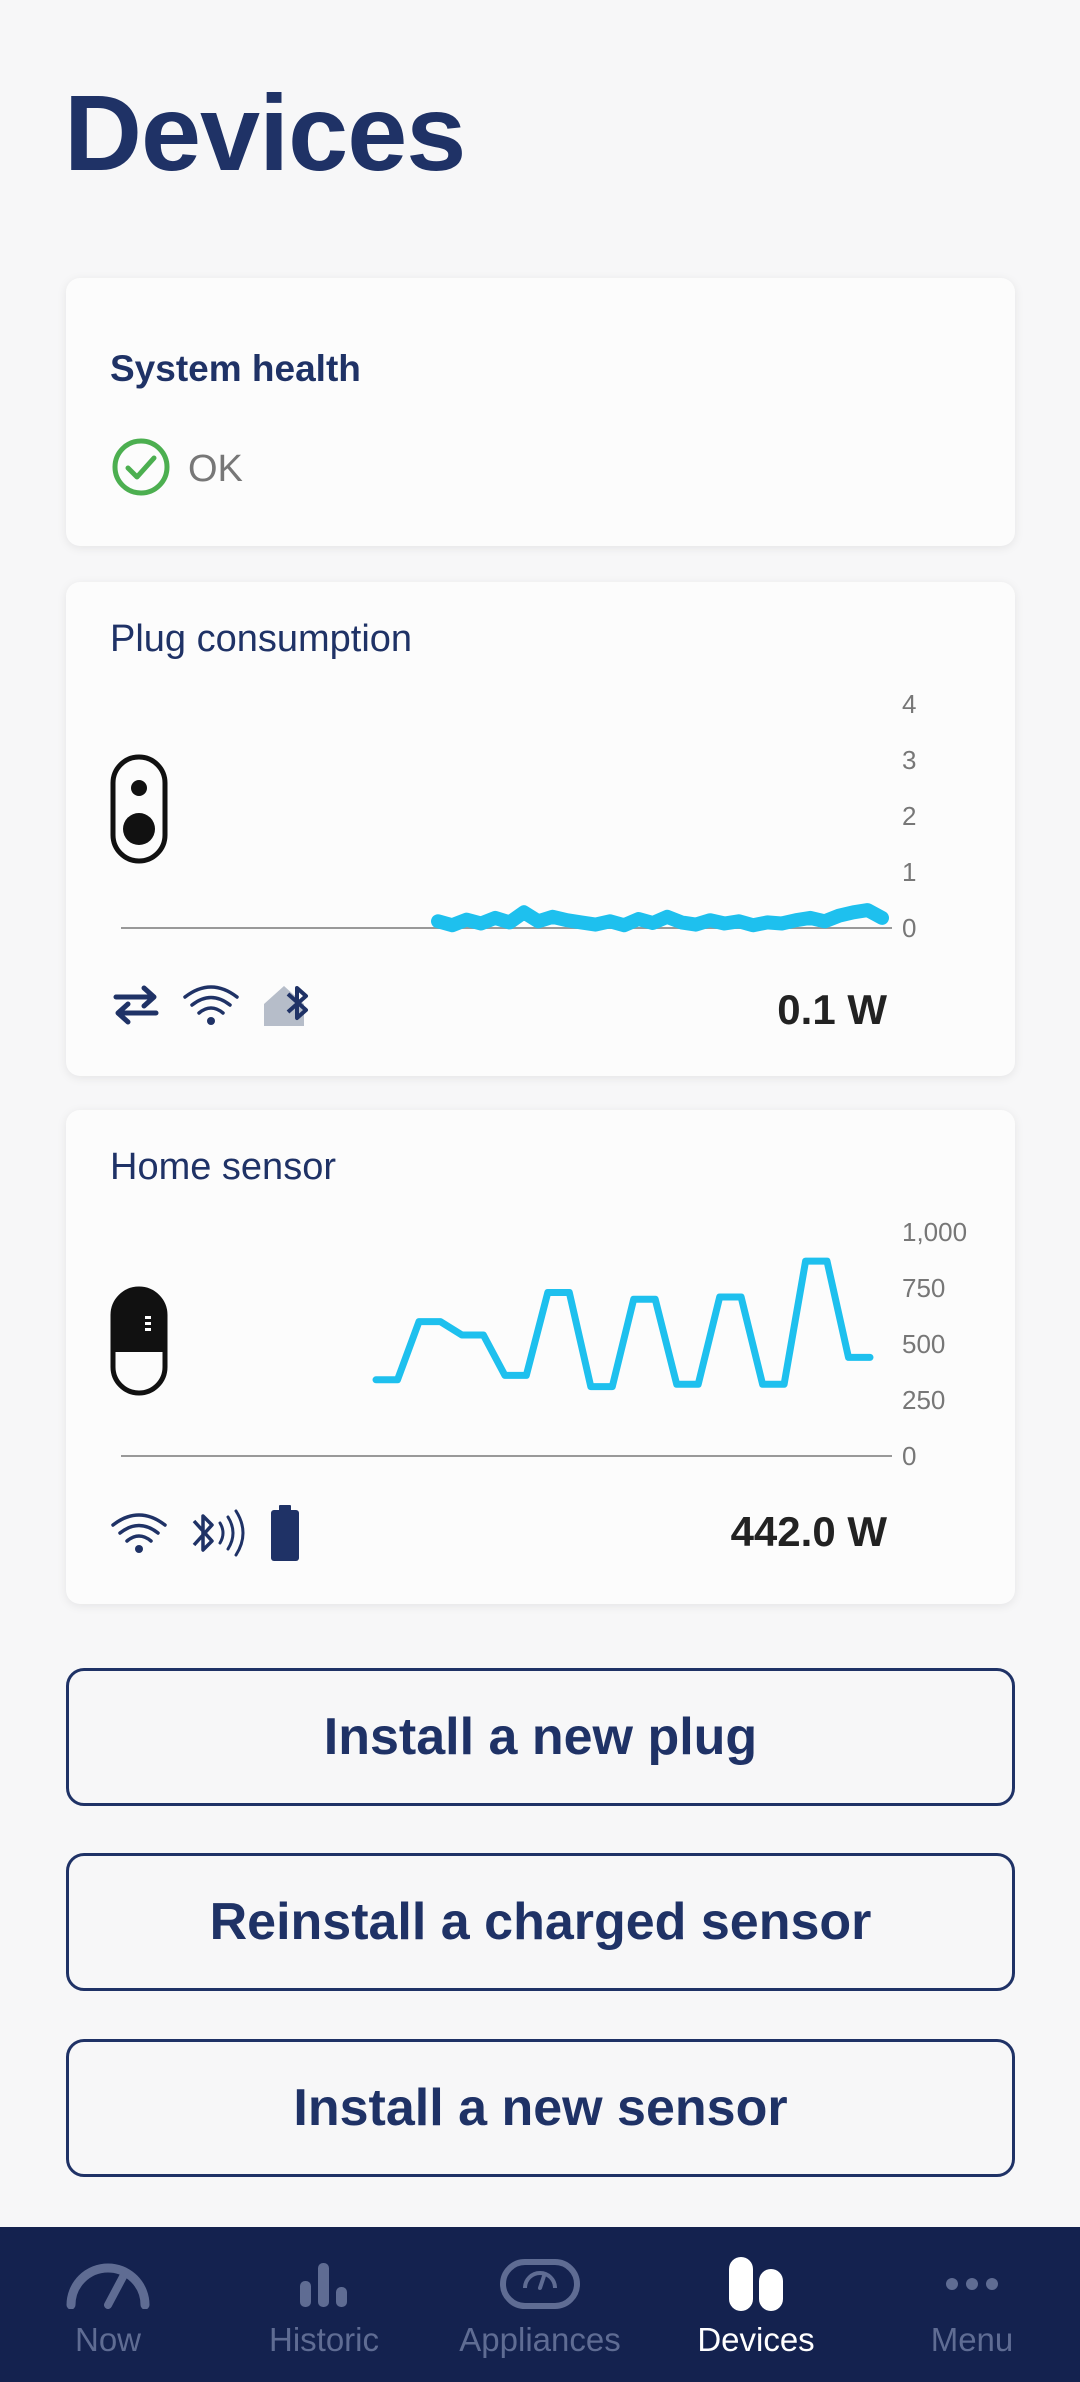 The image size is (1080, 2382). I want to click on nav-label-menu: Menu, so click(972, 2339).